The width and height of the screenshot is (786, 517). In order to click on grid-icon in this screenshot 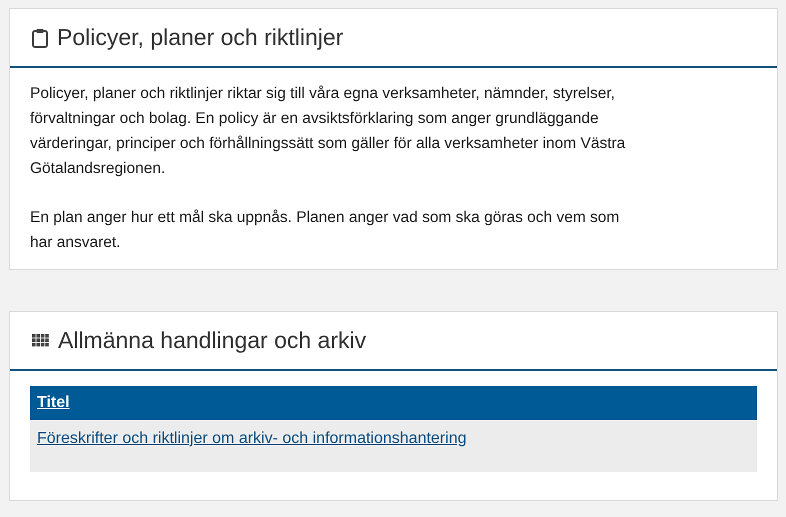, I will do `click(40, 340)`.